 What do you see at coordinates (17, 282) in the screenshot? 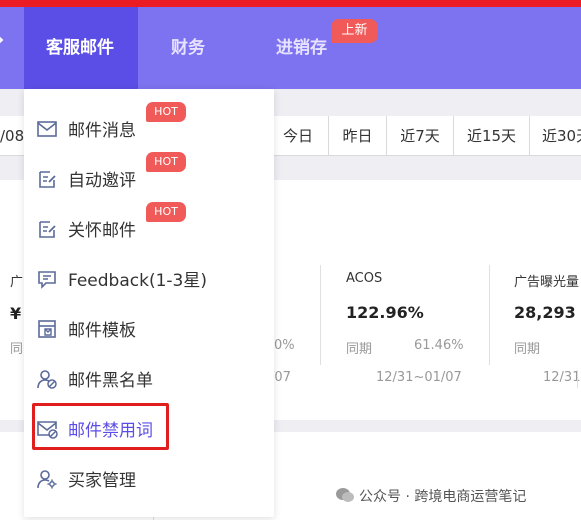
I see `stat-label-1: 广` at bounding box center [17, 282].